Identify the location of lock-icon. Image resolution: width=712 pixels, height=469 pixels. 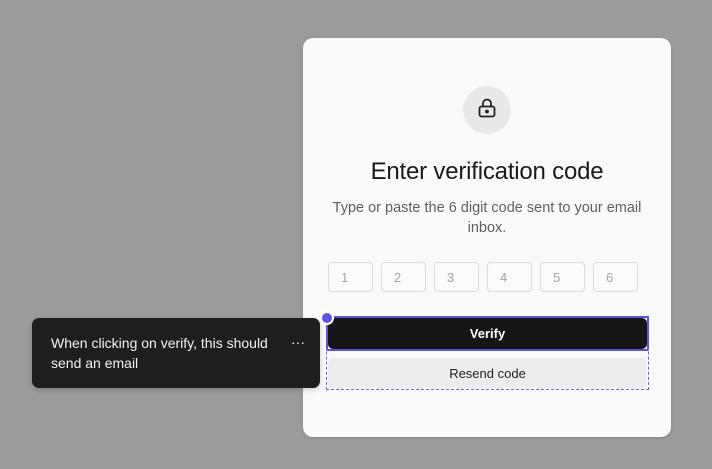
(487, 110).